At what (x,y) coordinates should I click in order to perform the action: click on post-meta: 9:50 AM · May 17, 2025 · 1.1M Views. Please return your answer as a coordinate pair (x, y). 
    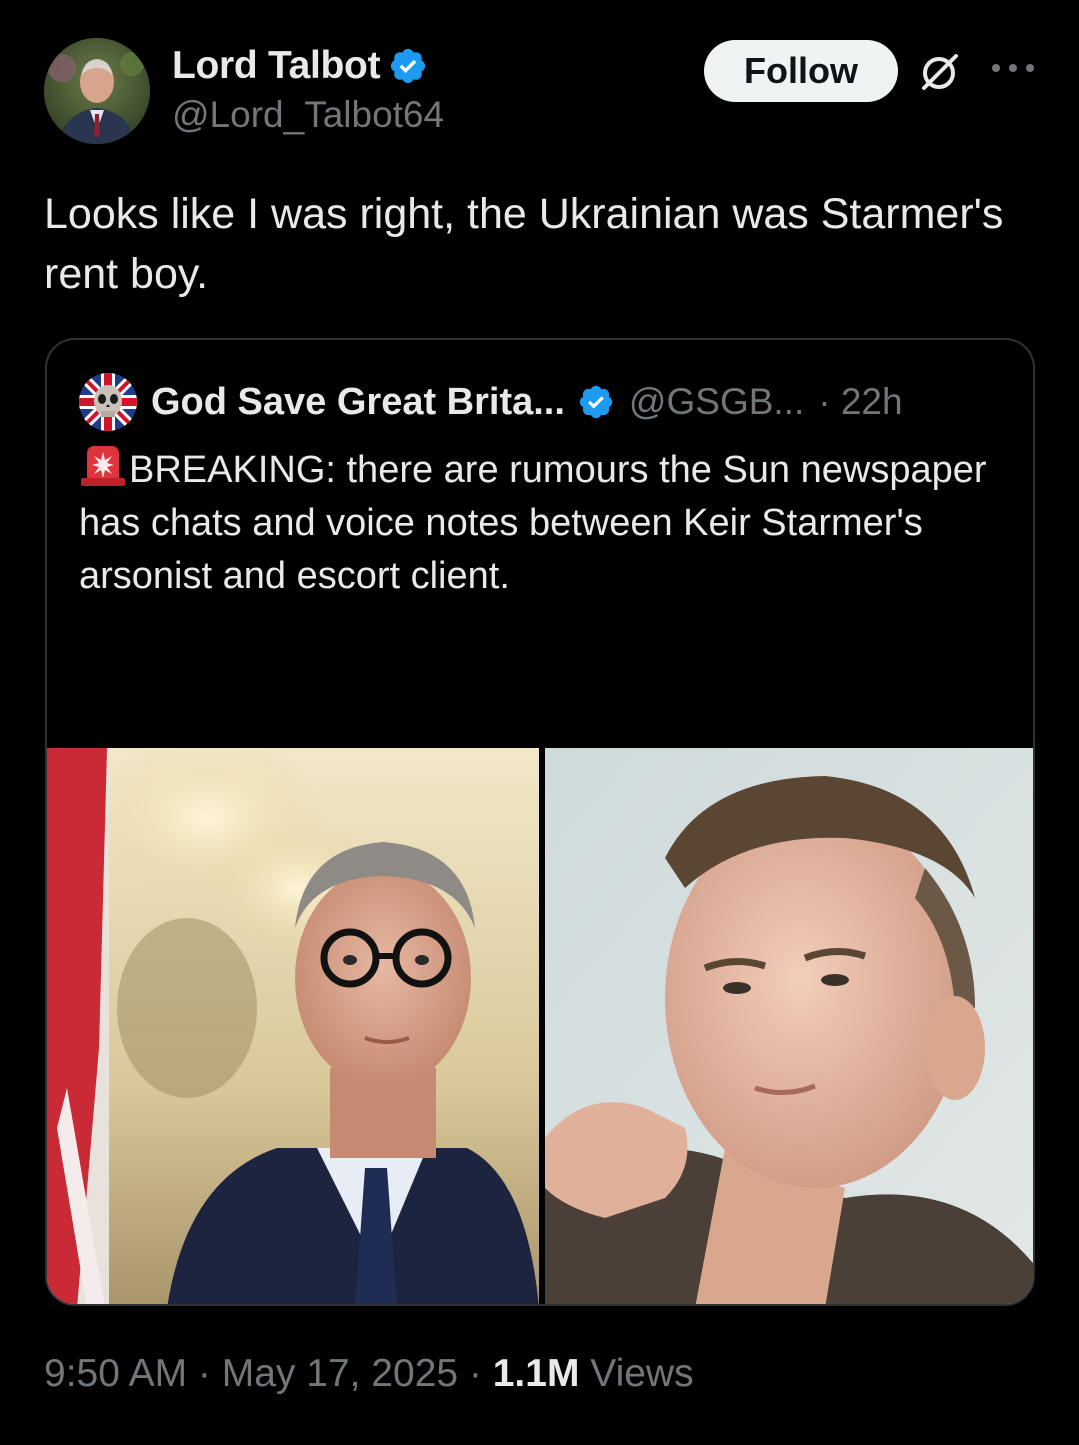
    Looking at the image, I should click on (369, 1374).